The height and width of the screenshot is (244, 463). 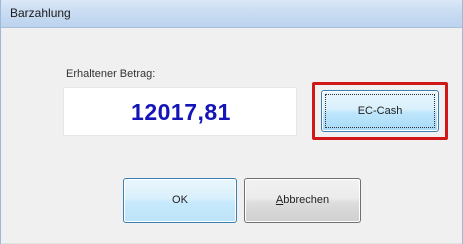 I want to click on amount-display: 12017,81, so click(x=180, y=111).